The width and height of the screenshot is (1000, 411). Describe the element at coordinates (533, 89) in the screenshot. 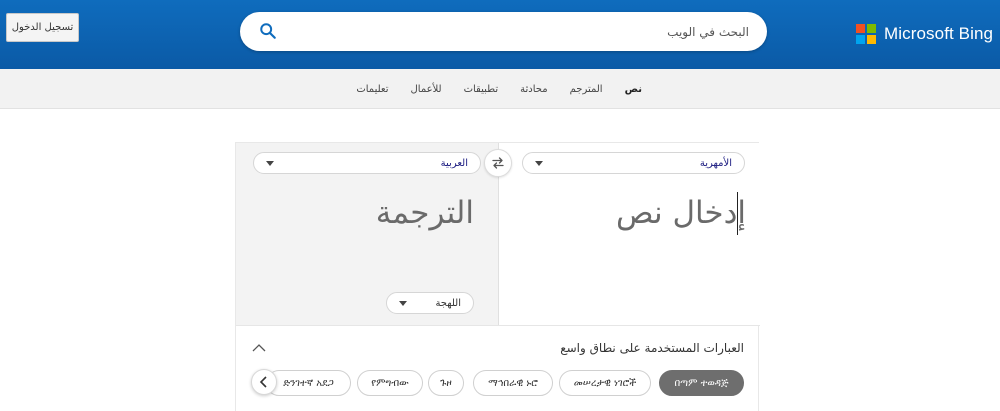

I see `tab-conversation: محادثة` at that location.